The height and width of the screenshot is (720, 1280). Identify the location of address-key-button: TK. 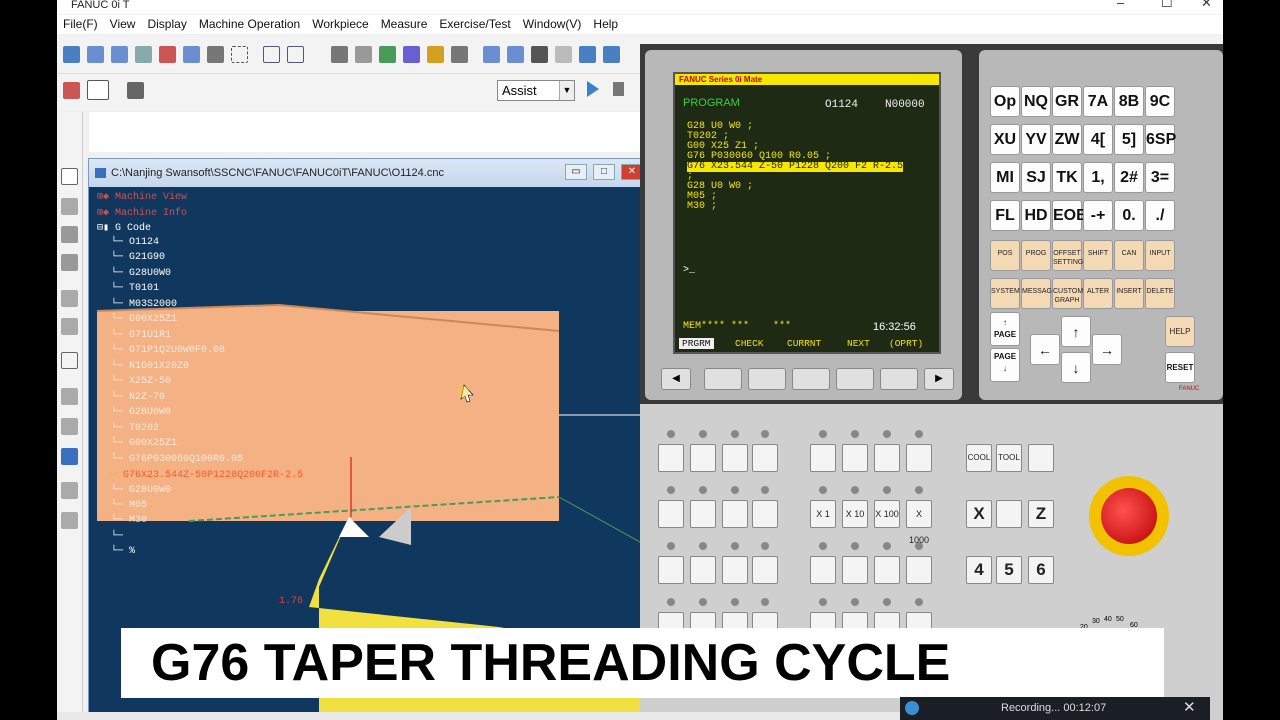
(1067, 177).